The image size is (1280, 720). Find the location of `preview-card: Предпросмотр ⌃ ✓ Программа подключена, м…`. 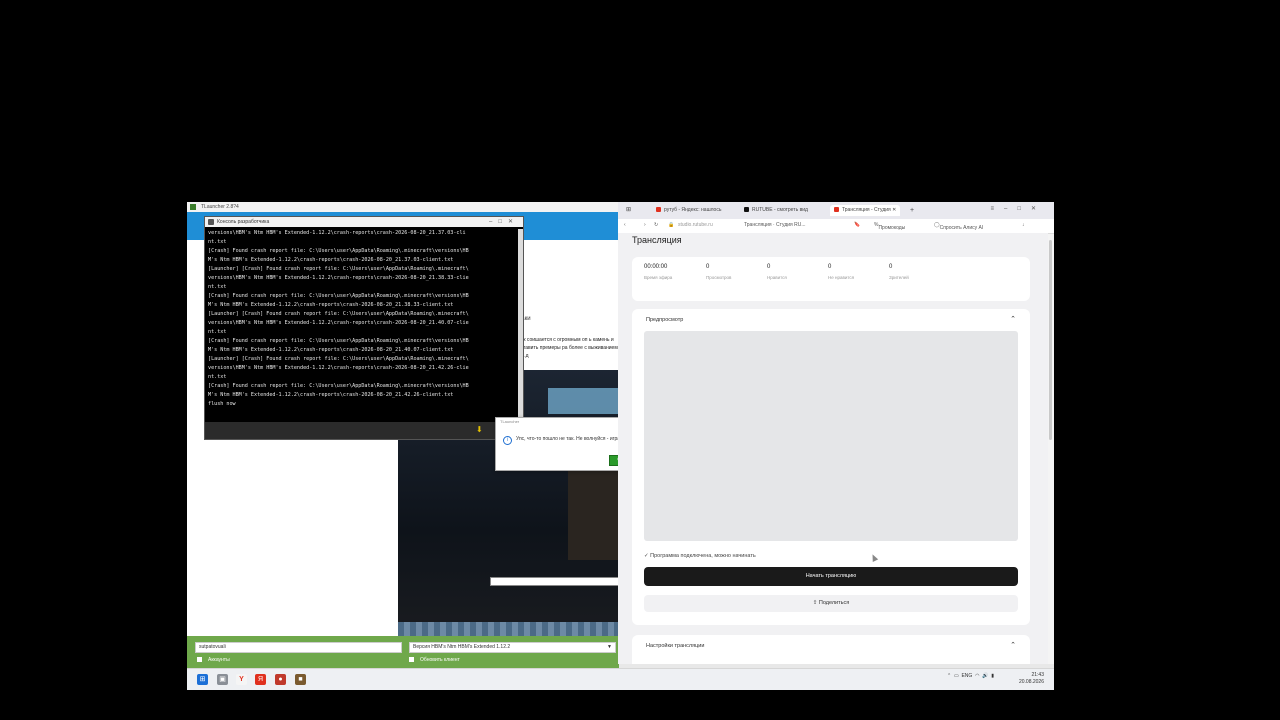

preview-card: Предпросмотр ⌃ ✓ Программа подключена, м… is located at coordinates (831, 467).